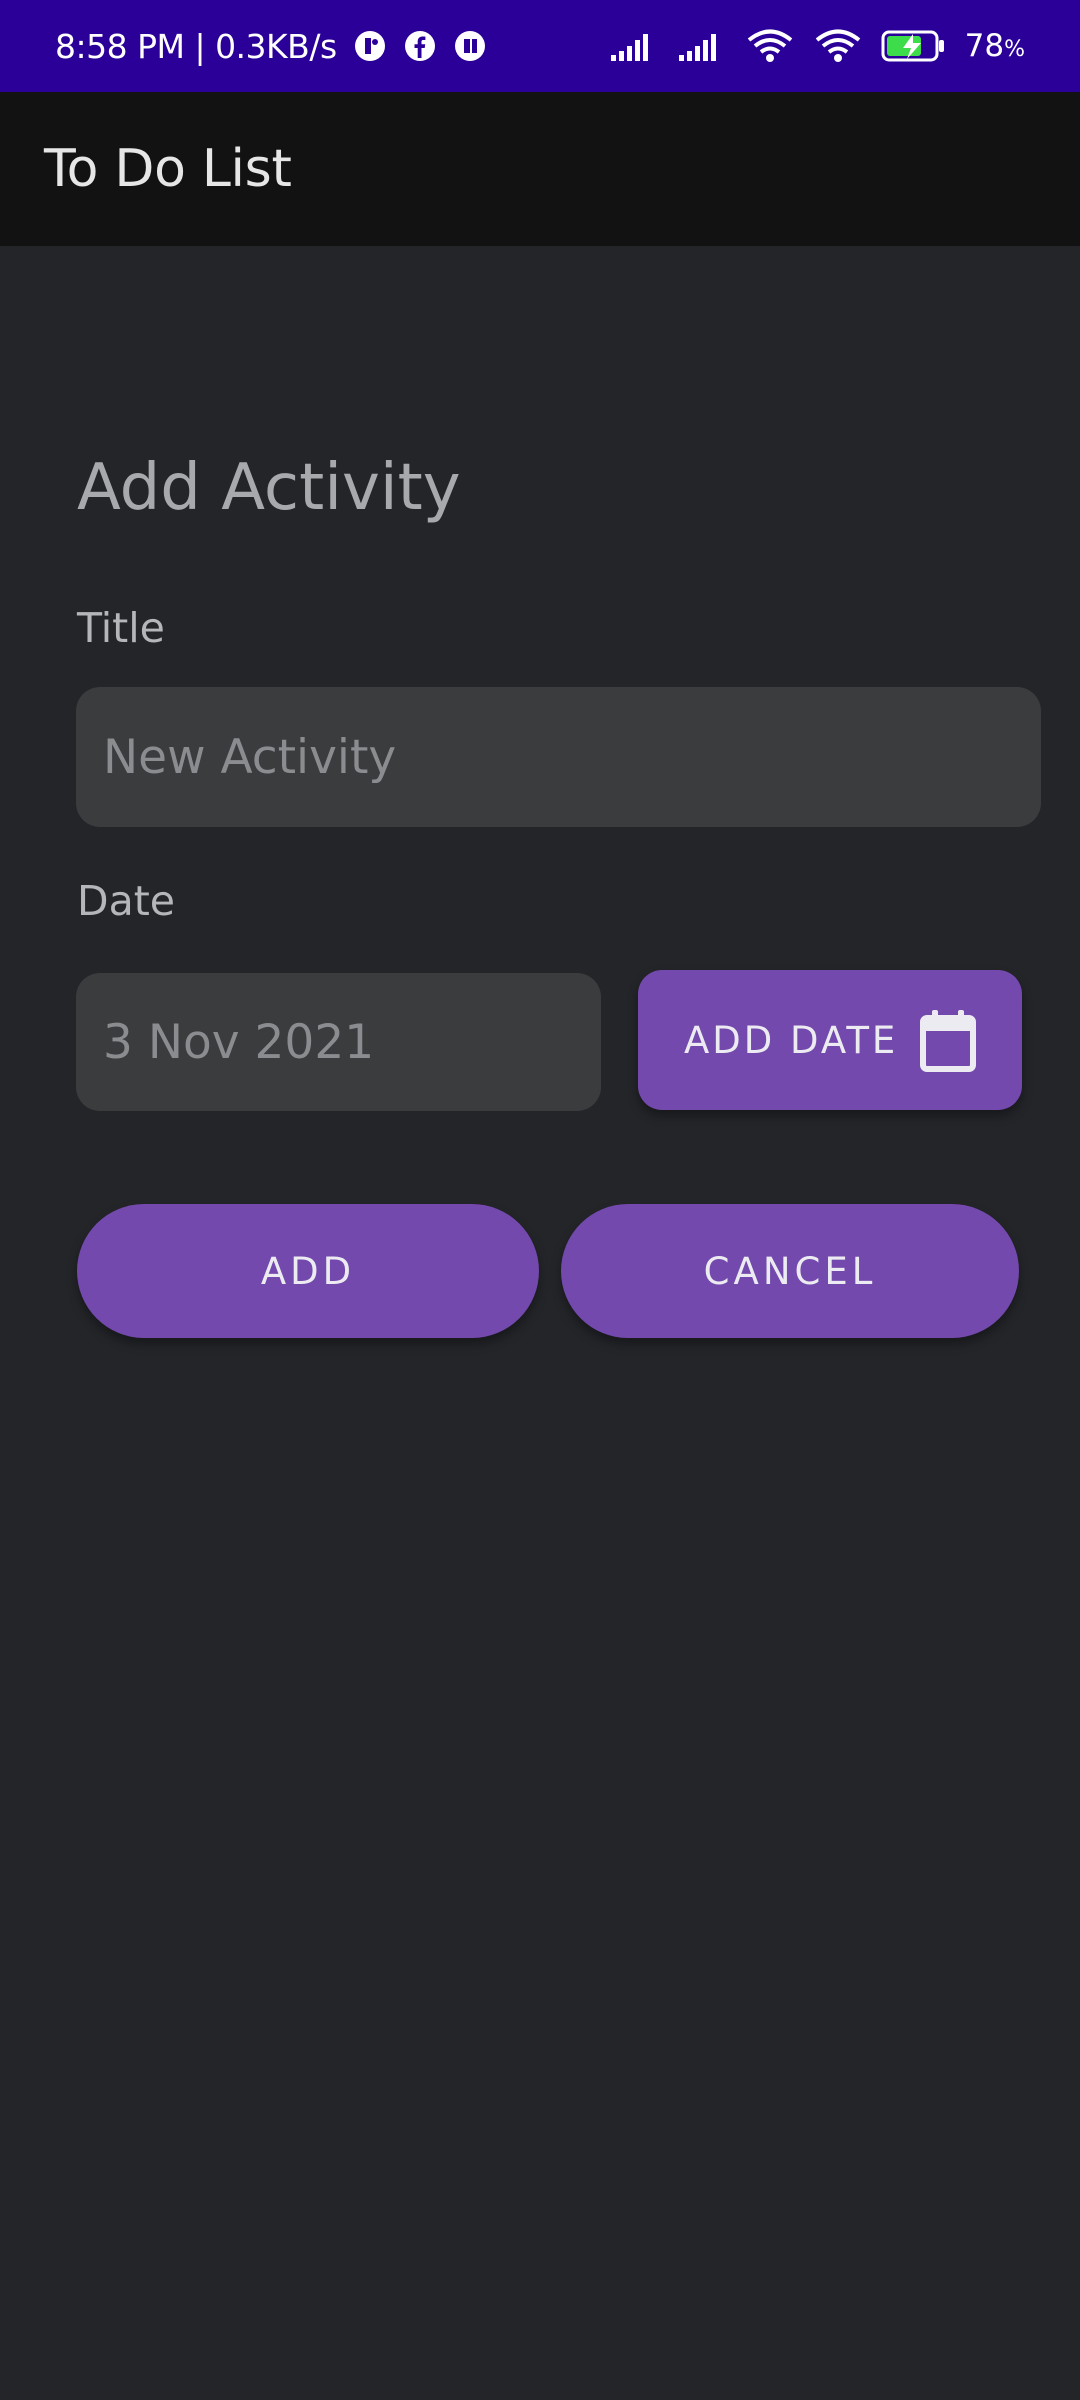 This screenshot has width=1080, height=2400. I want to click on add-button-label: ADD, so click(308, 1271).